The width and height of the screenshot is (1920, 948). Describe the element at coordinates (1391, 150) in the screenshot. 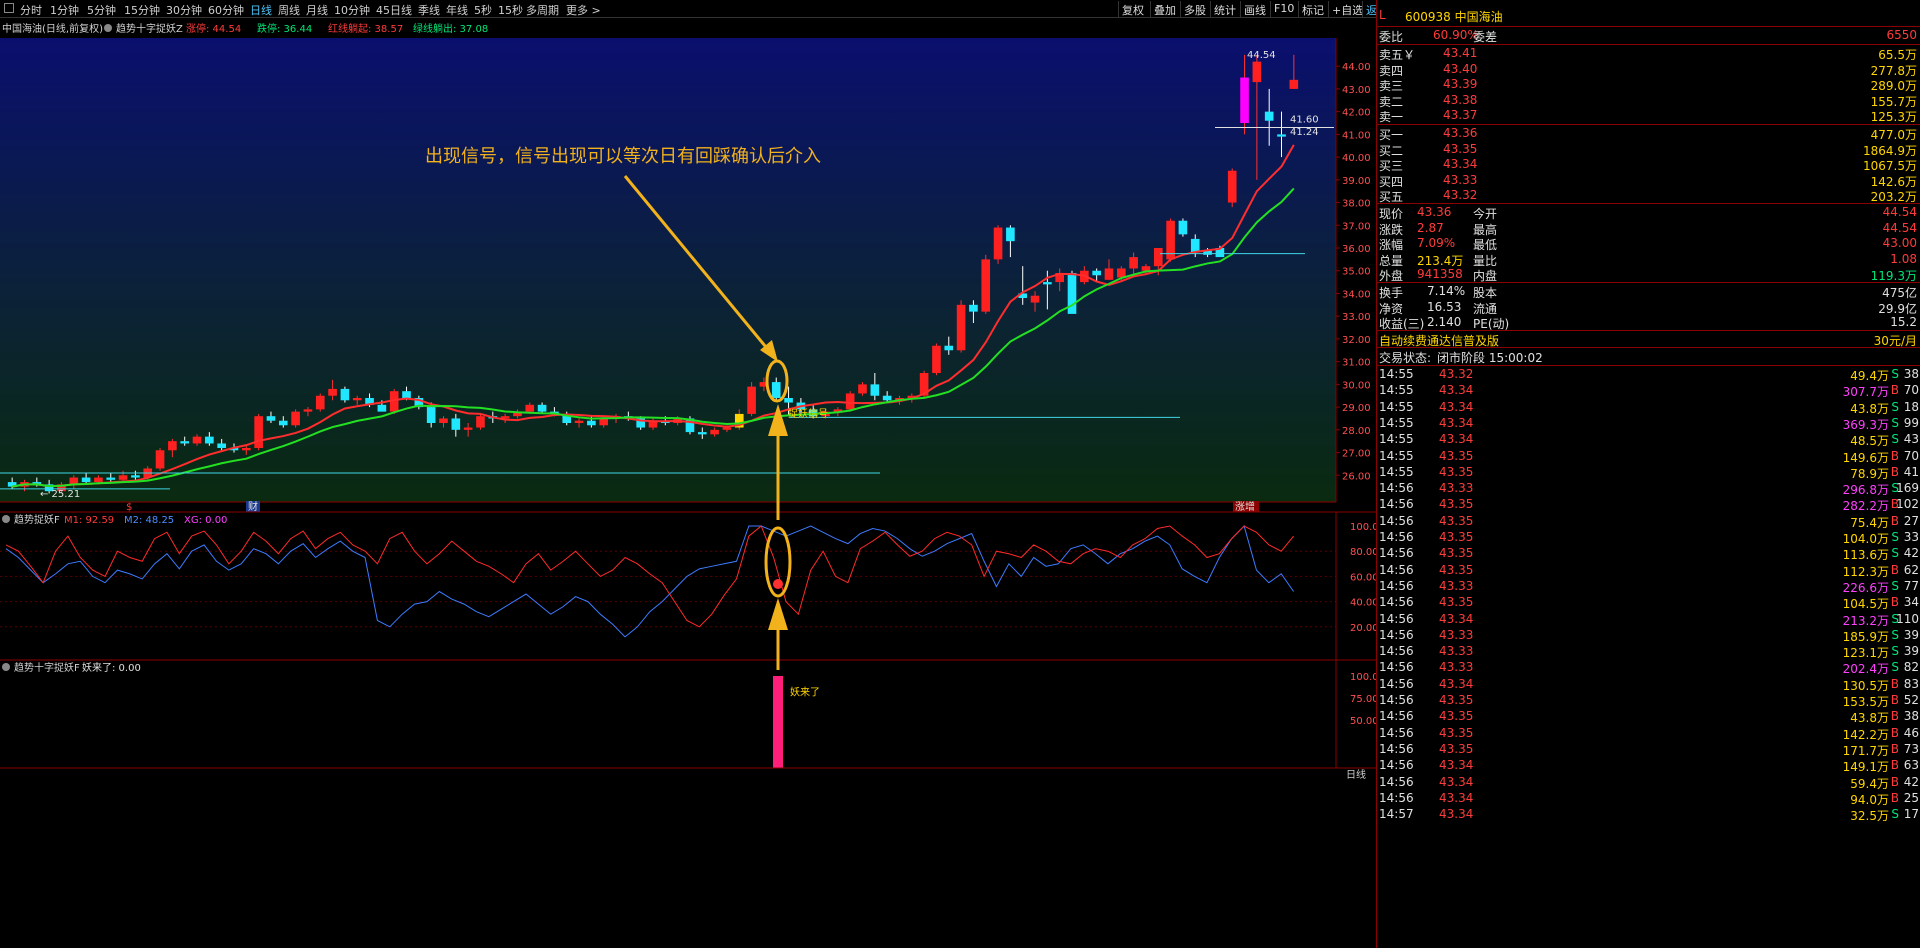

I see `bid-label: 买二` at that location.